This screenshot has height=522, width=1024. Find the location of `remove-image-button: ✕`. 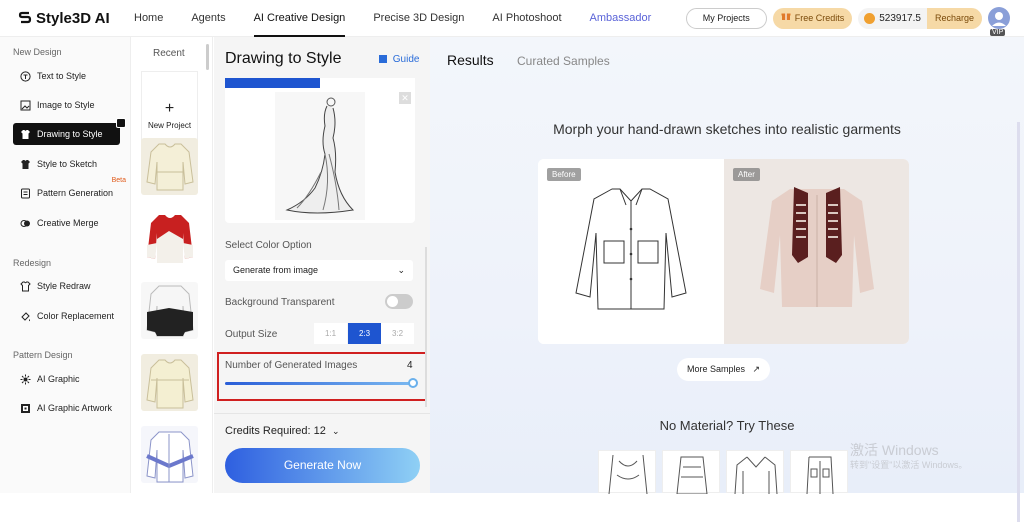

remove-image-button: ✕ is located at coordinates (405, 98).